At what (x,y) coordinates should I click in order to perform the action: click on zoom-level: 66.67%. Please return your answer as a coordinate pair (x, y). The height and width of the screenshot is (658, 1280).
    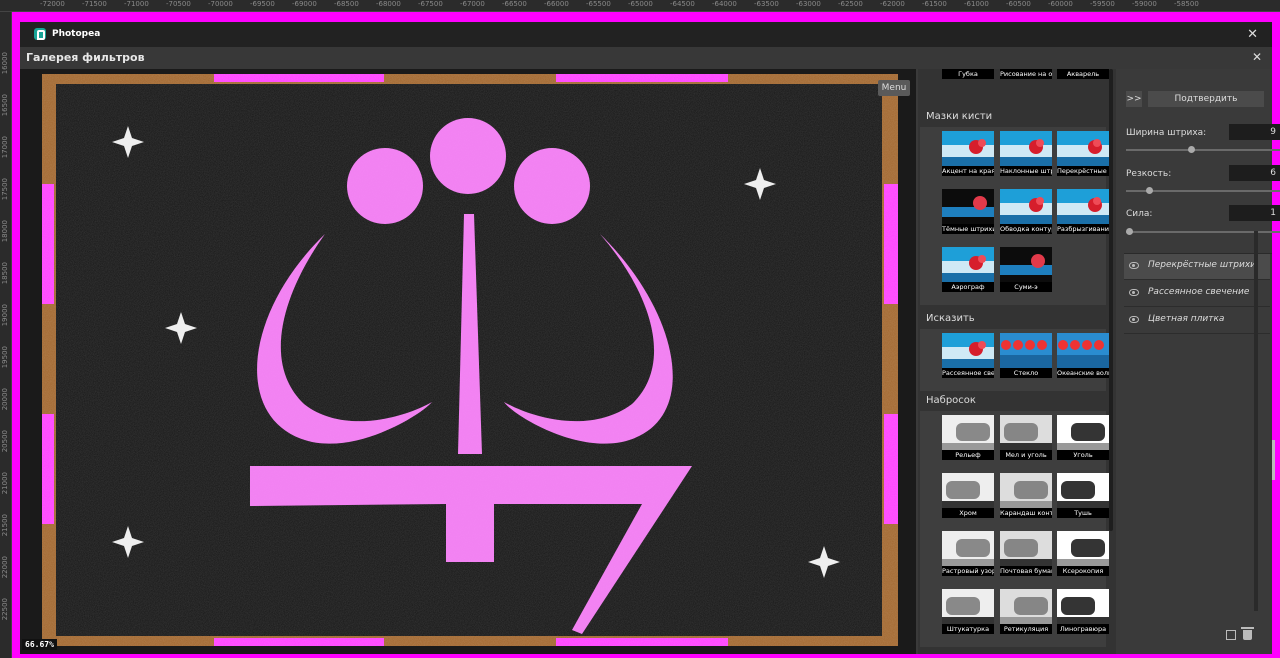
    Looking at the image, I should click on (39, 644).